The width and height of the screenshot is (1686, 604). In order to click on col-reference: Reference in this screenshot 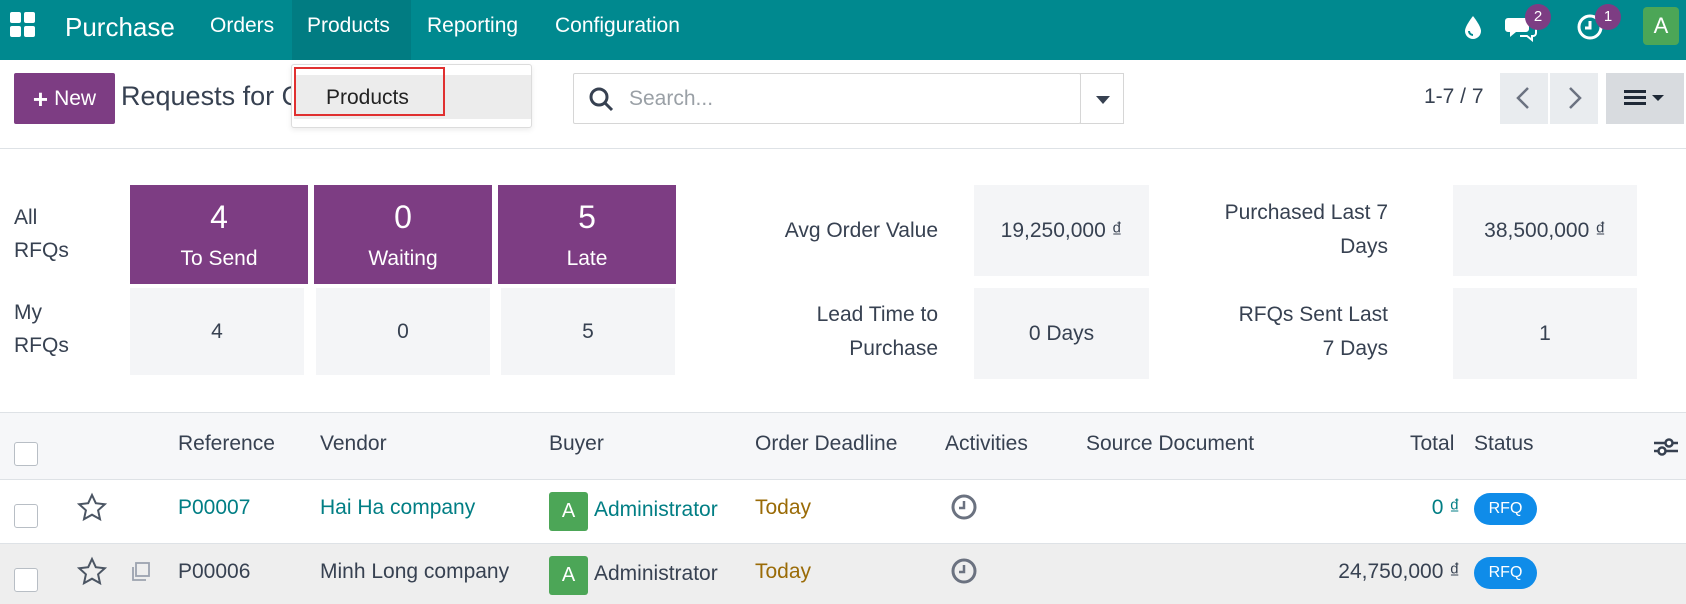, I will do `click(226, 444)`.